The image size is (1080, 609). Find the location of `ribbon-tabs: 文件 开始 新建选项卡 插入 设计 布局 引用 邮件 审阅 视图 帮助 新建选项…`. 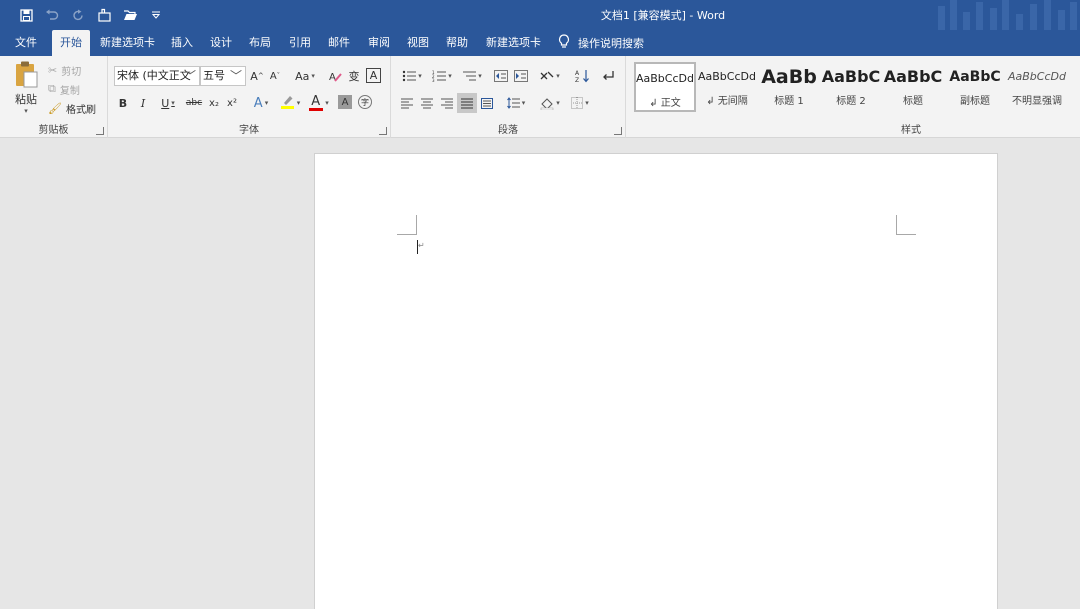

ribbon-tabs: 文件 开始 新建选项卡 插入 设计 布局 引用 邮件 审阅 视图 帮助 新建选项… is located at coordinates (540, 43).